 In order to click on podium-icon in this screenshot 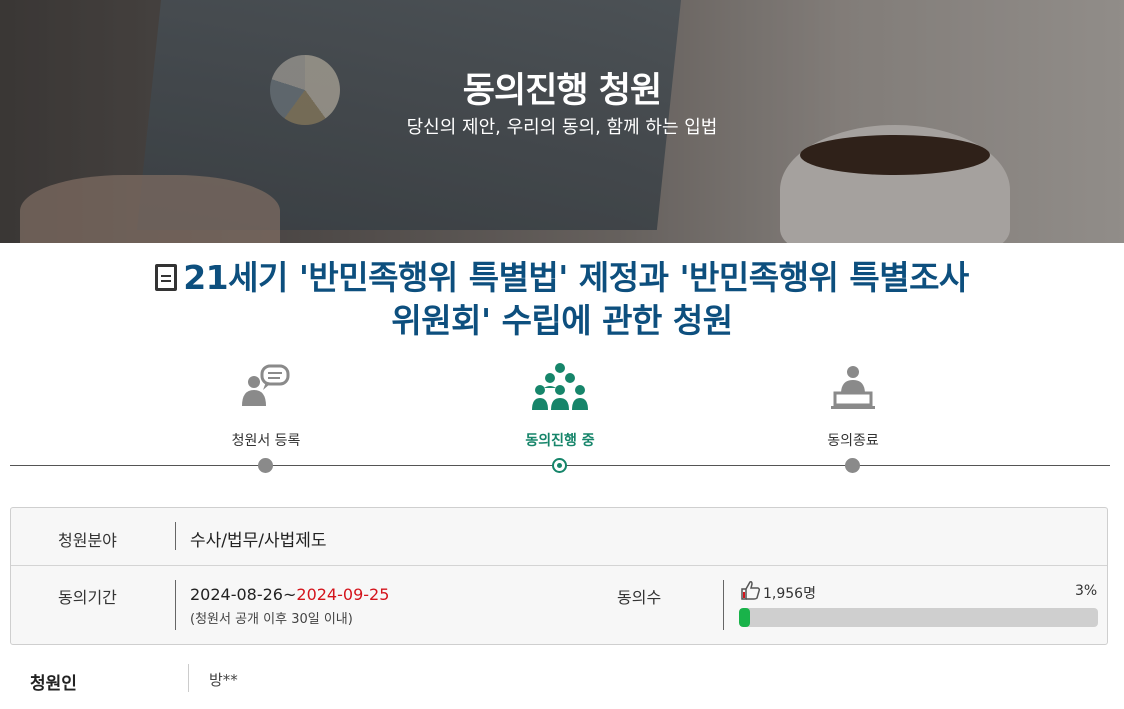, I will do `click(853, 387)`.